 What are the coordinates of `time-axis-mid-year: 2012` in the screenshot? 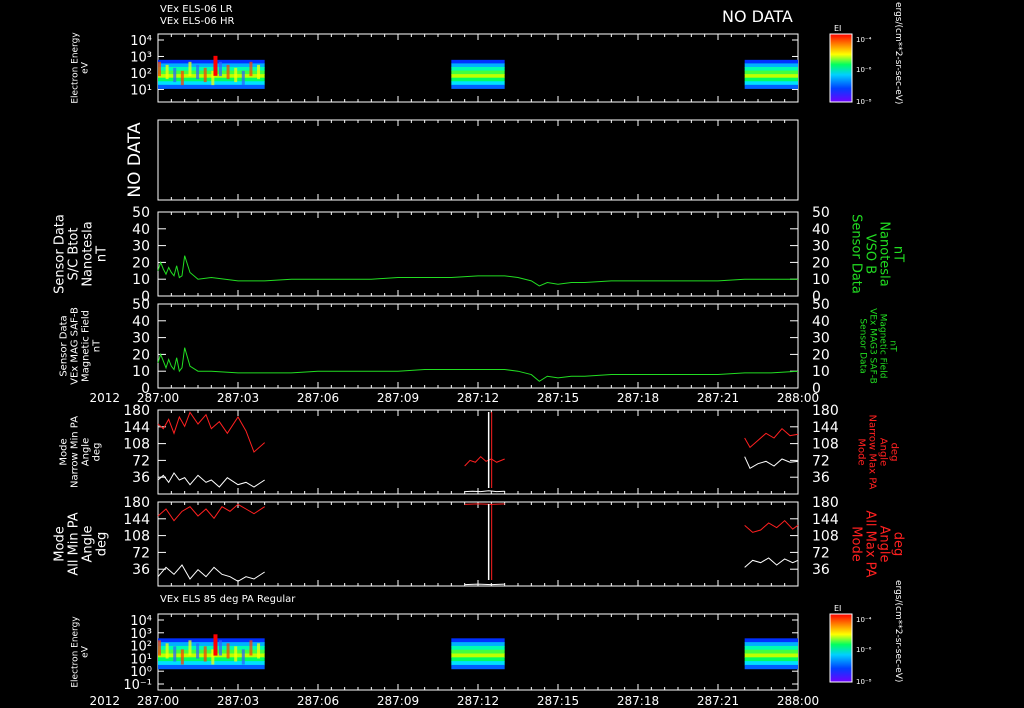 It's located at (104, 398).